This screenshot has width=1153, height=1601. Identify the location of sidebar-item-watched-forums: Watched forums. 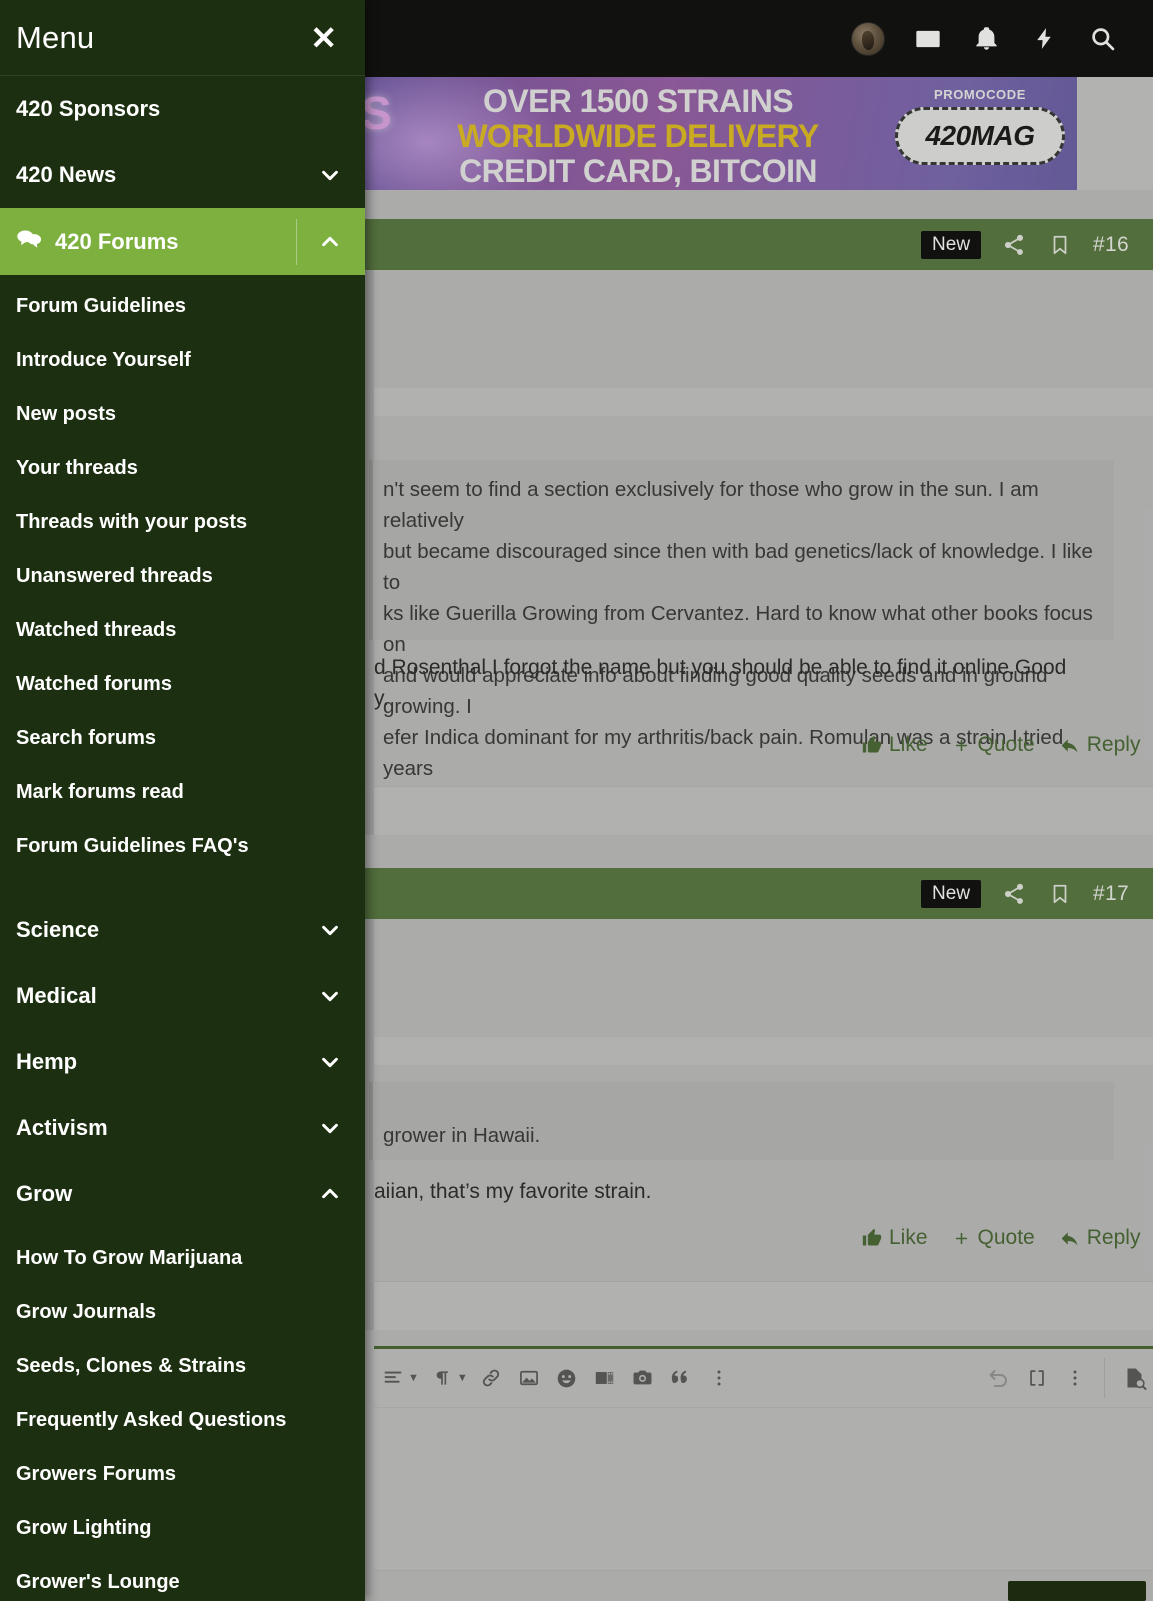
(182, 684).